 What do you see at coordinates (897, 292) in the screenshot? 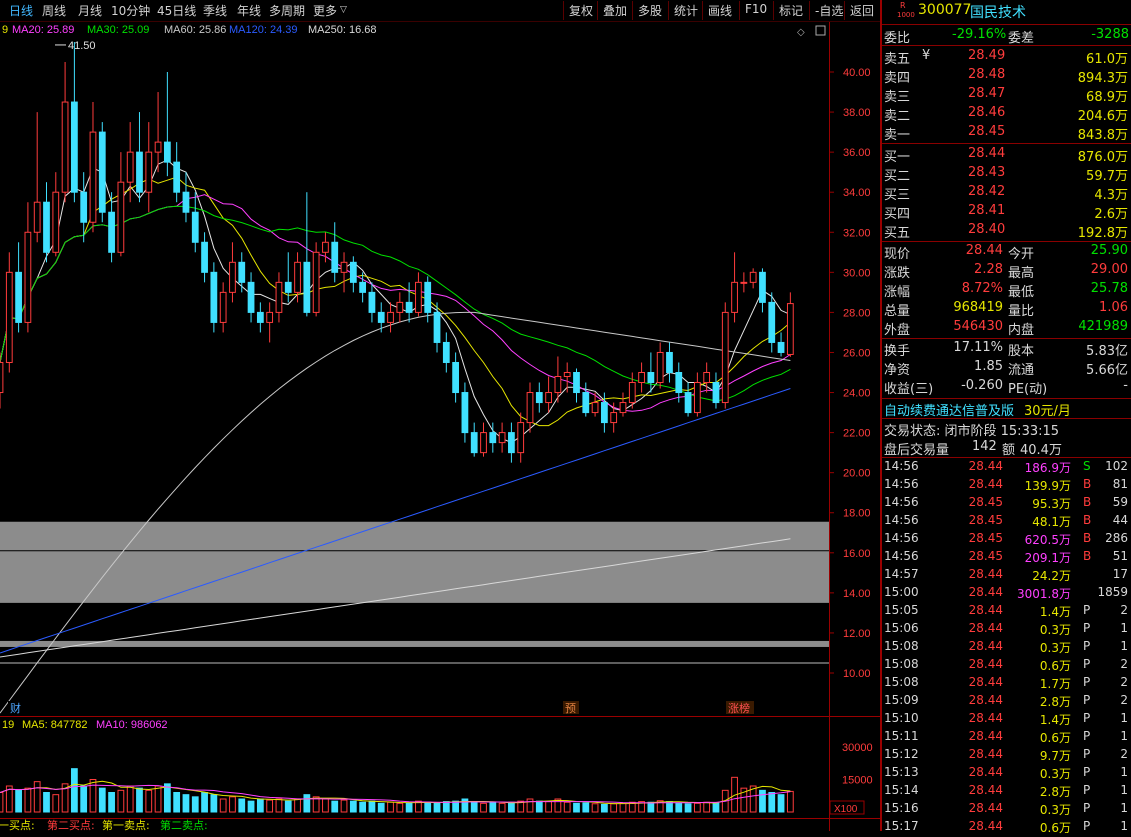
I see `quote-label: 涨幅` at bounding box center [897, 292].